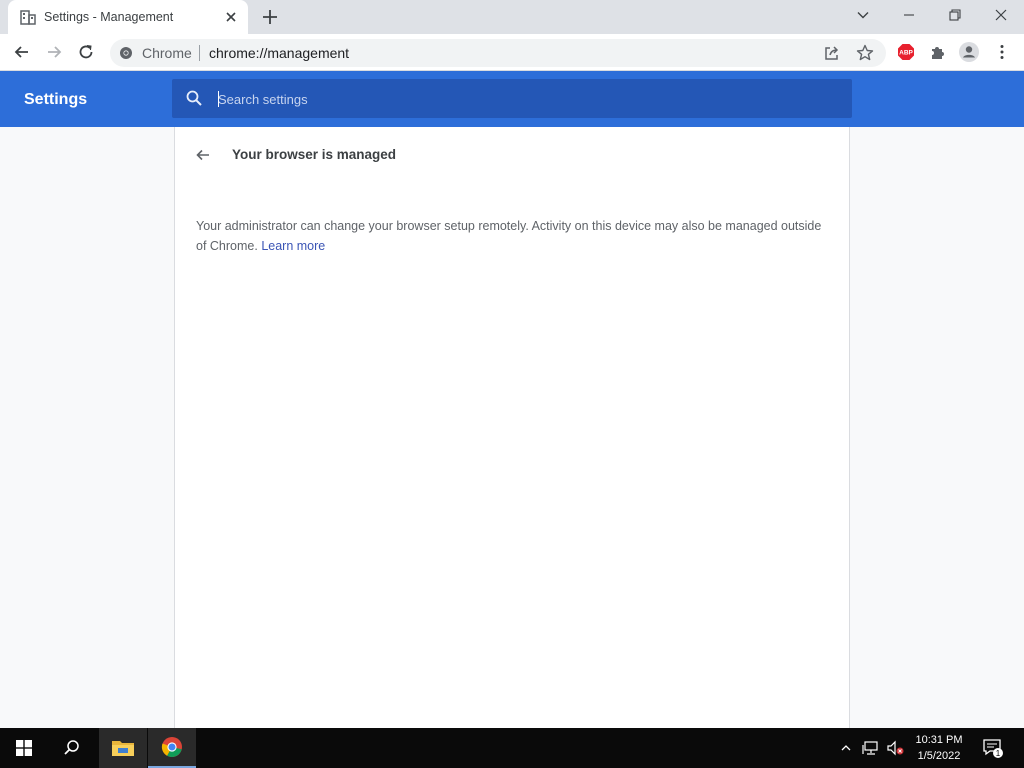 This screenshot has height=768, width=1024. Describe the element at coordinates (56, 99) in the screenshot. I see `settings-title: Settings` at that location.